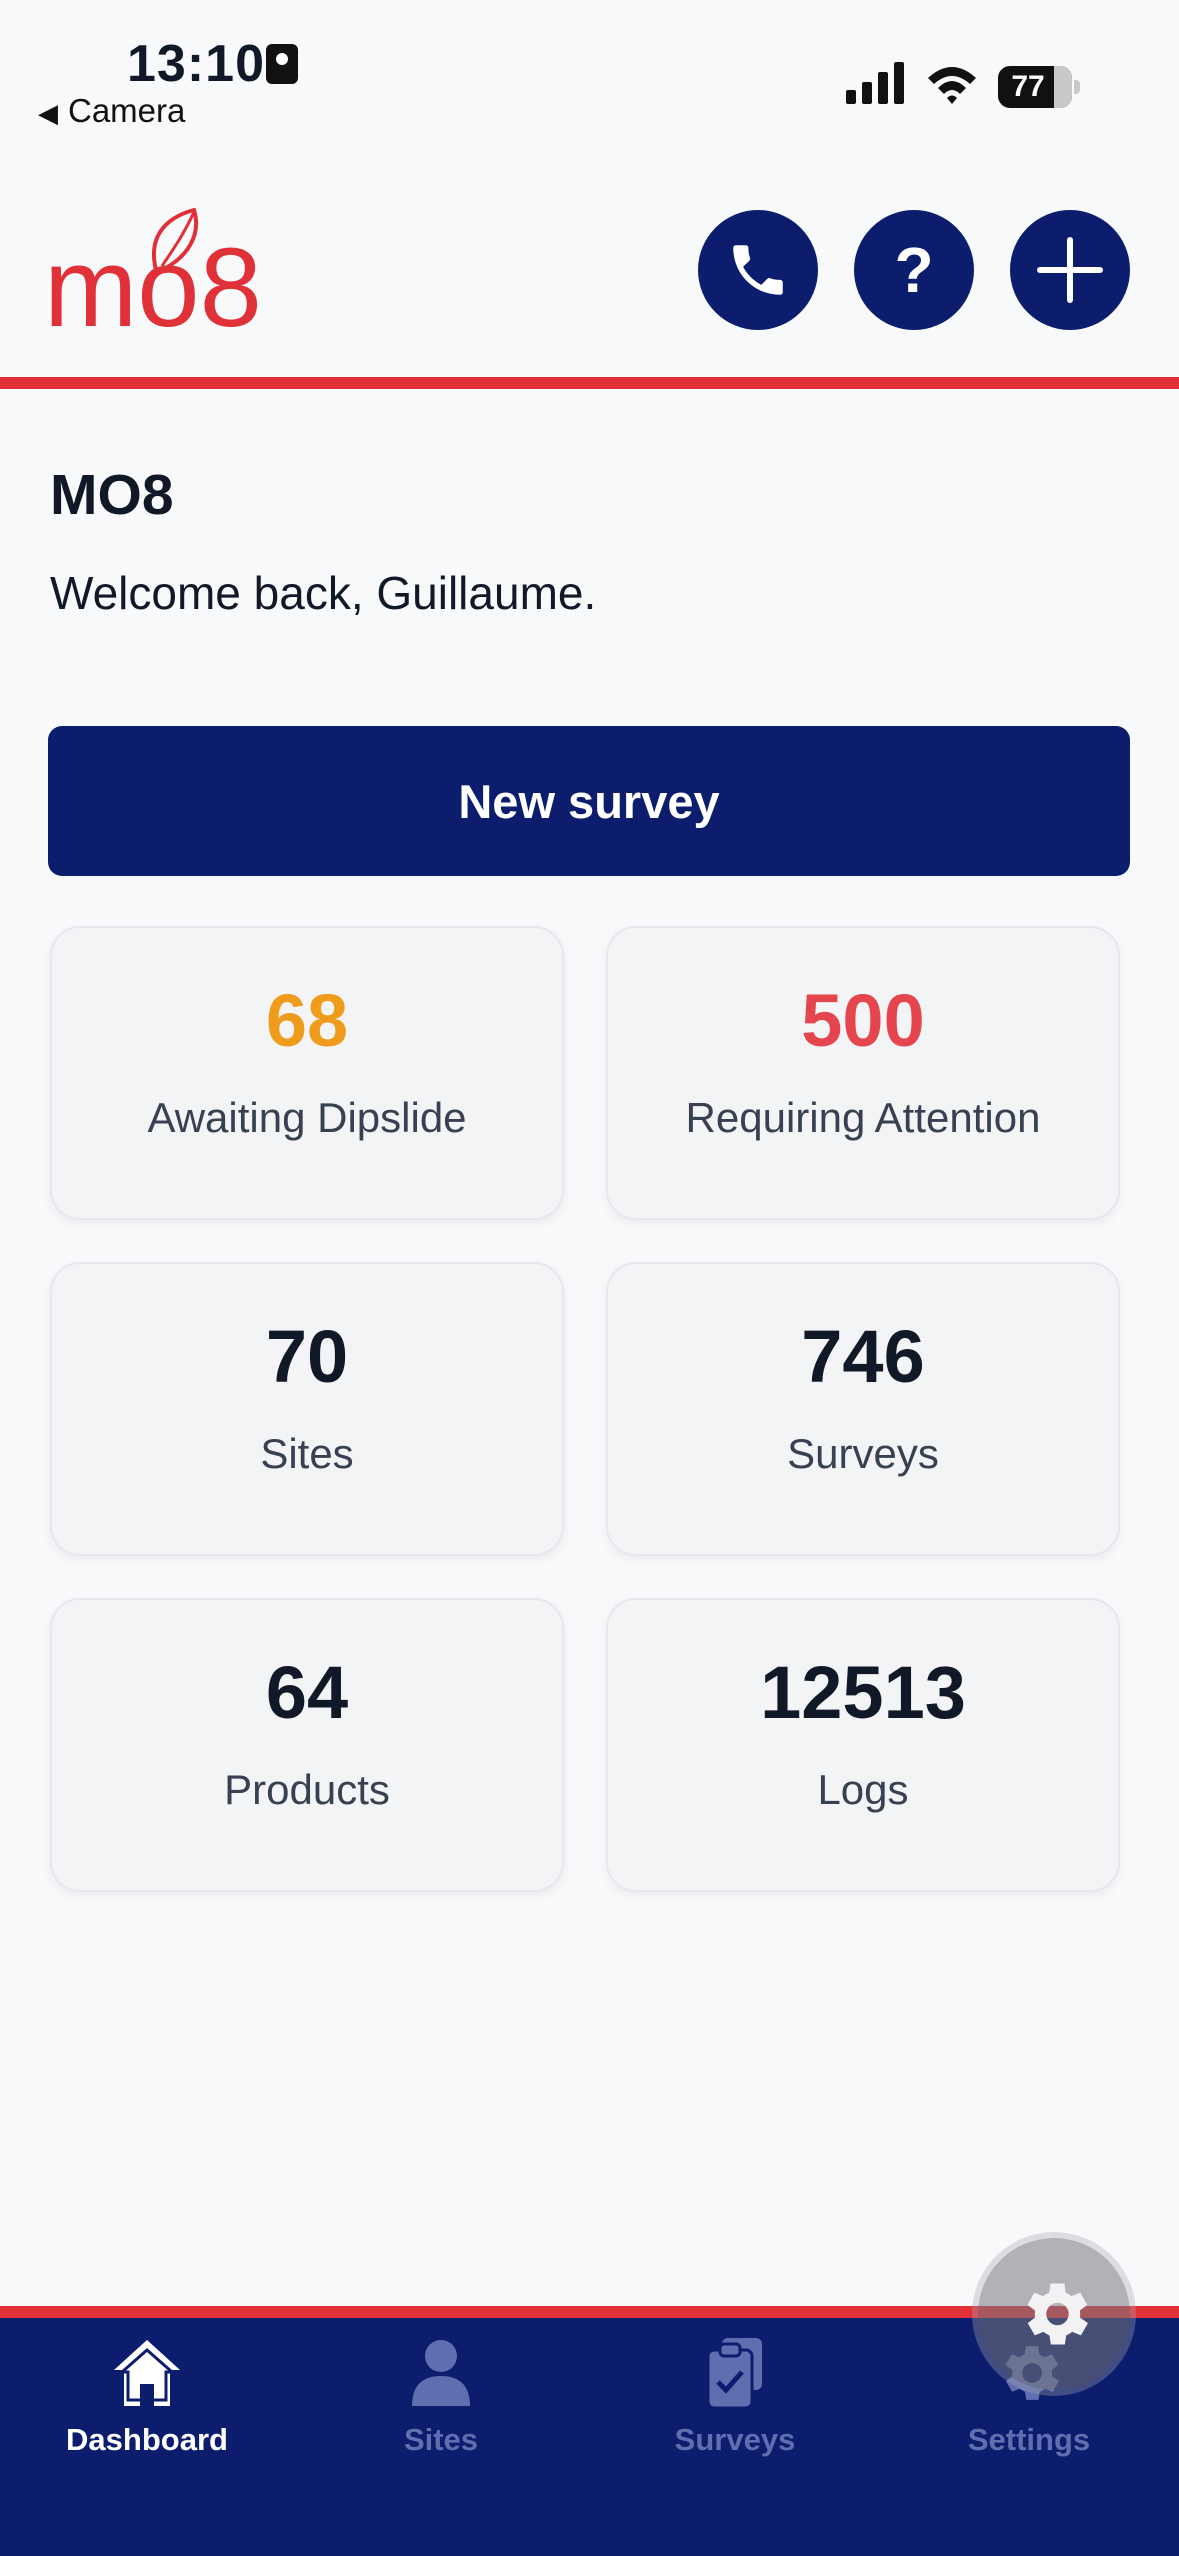 The height and width of the screenshot is (2556, 1179). Describe the element at coordinates (952, 85) in the screenshot. I see `wifi-icon` at that location.